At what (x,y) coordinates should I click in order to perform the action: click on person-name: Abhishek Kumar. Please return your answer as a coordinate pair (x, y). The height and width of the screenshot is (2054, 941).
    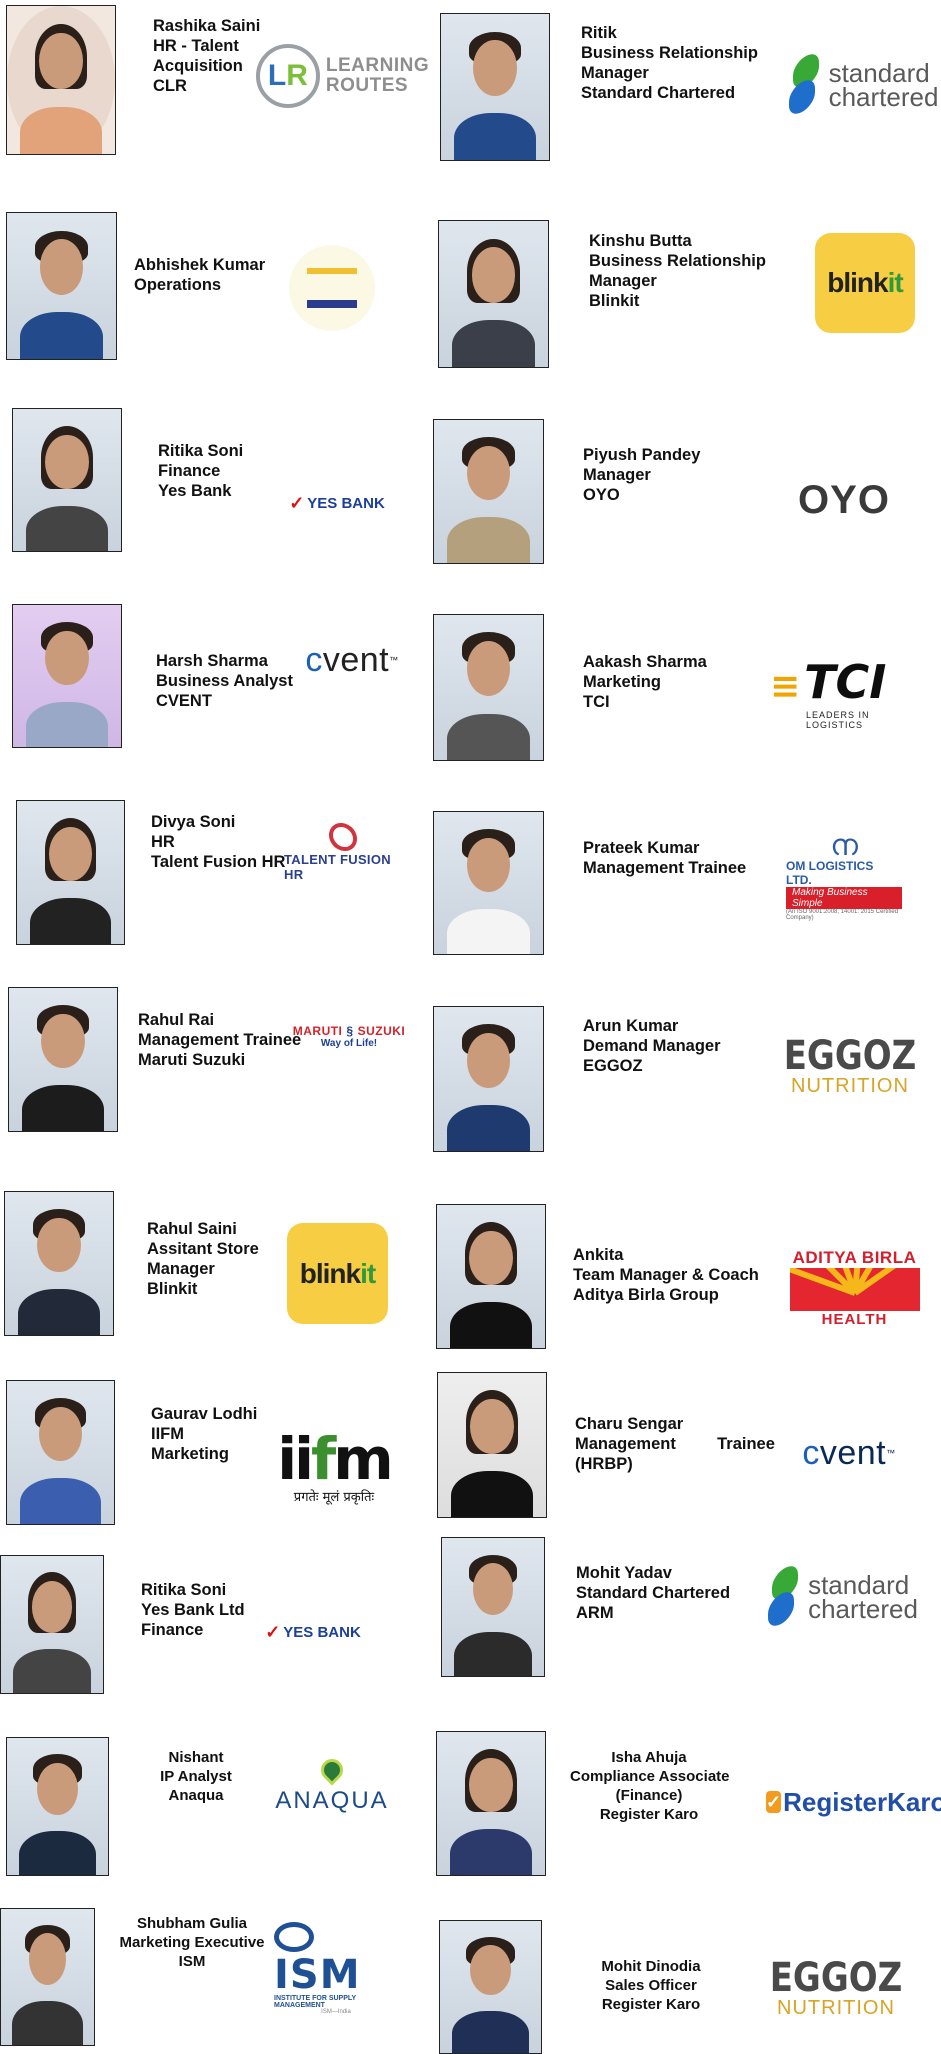
    Looking at the image, I should click on (200, 265).